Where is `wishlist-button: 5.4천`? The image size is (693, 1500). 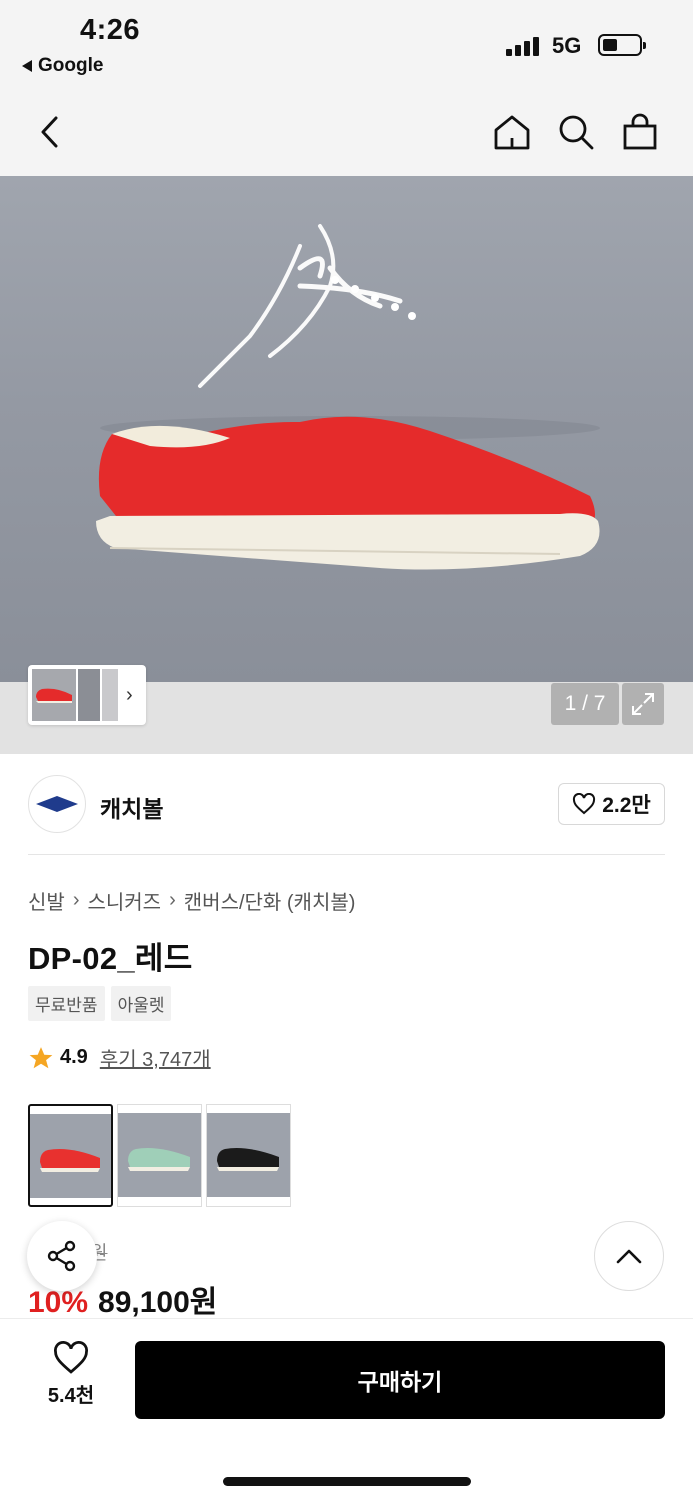 wishlist-button: 5.4천 is located at coordinates (71, 1381).